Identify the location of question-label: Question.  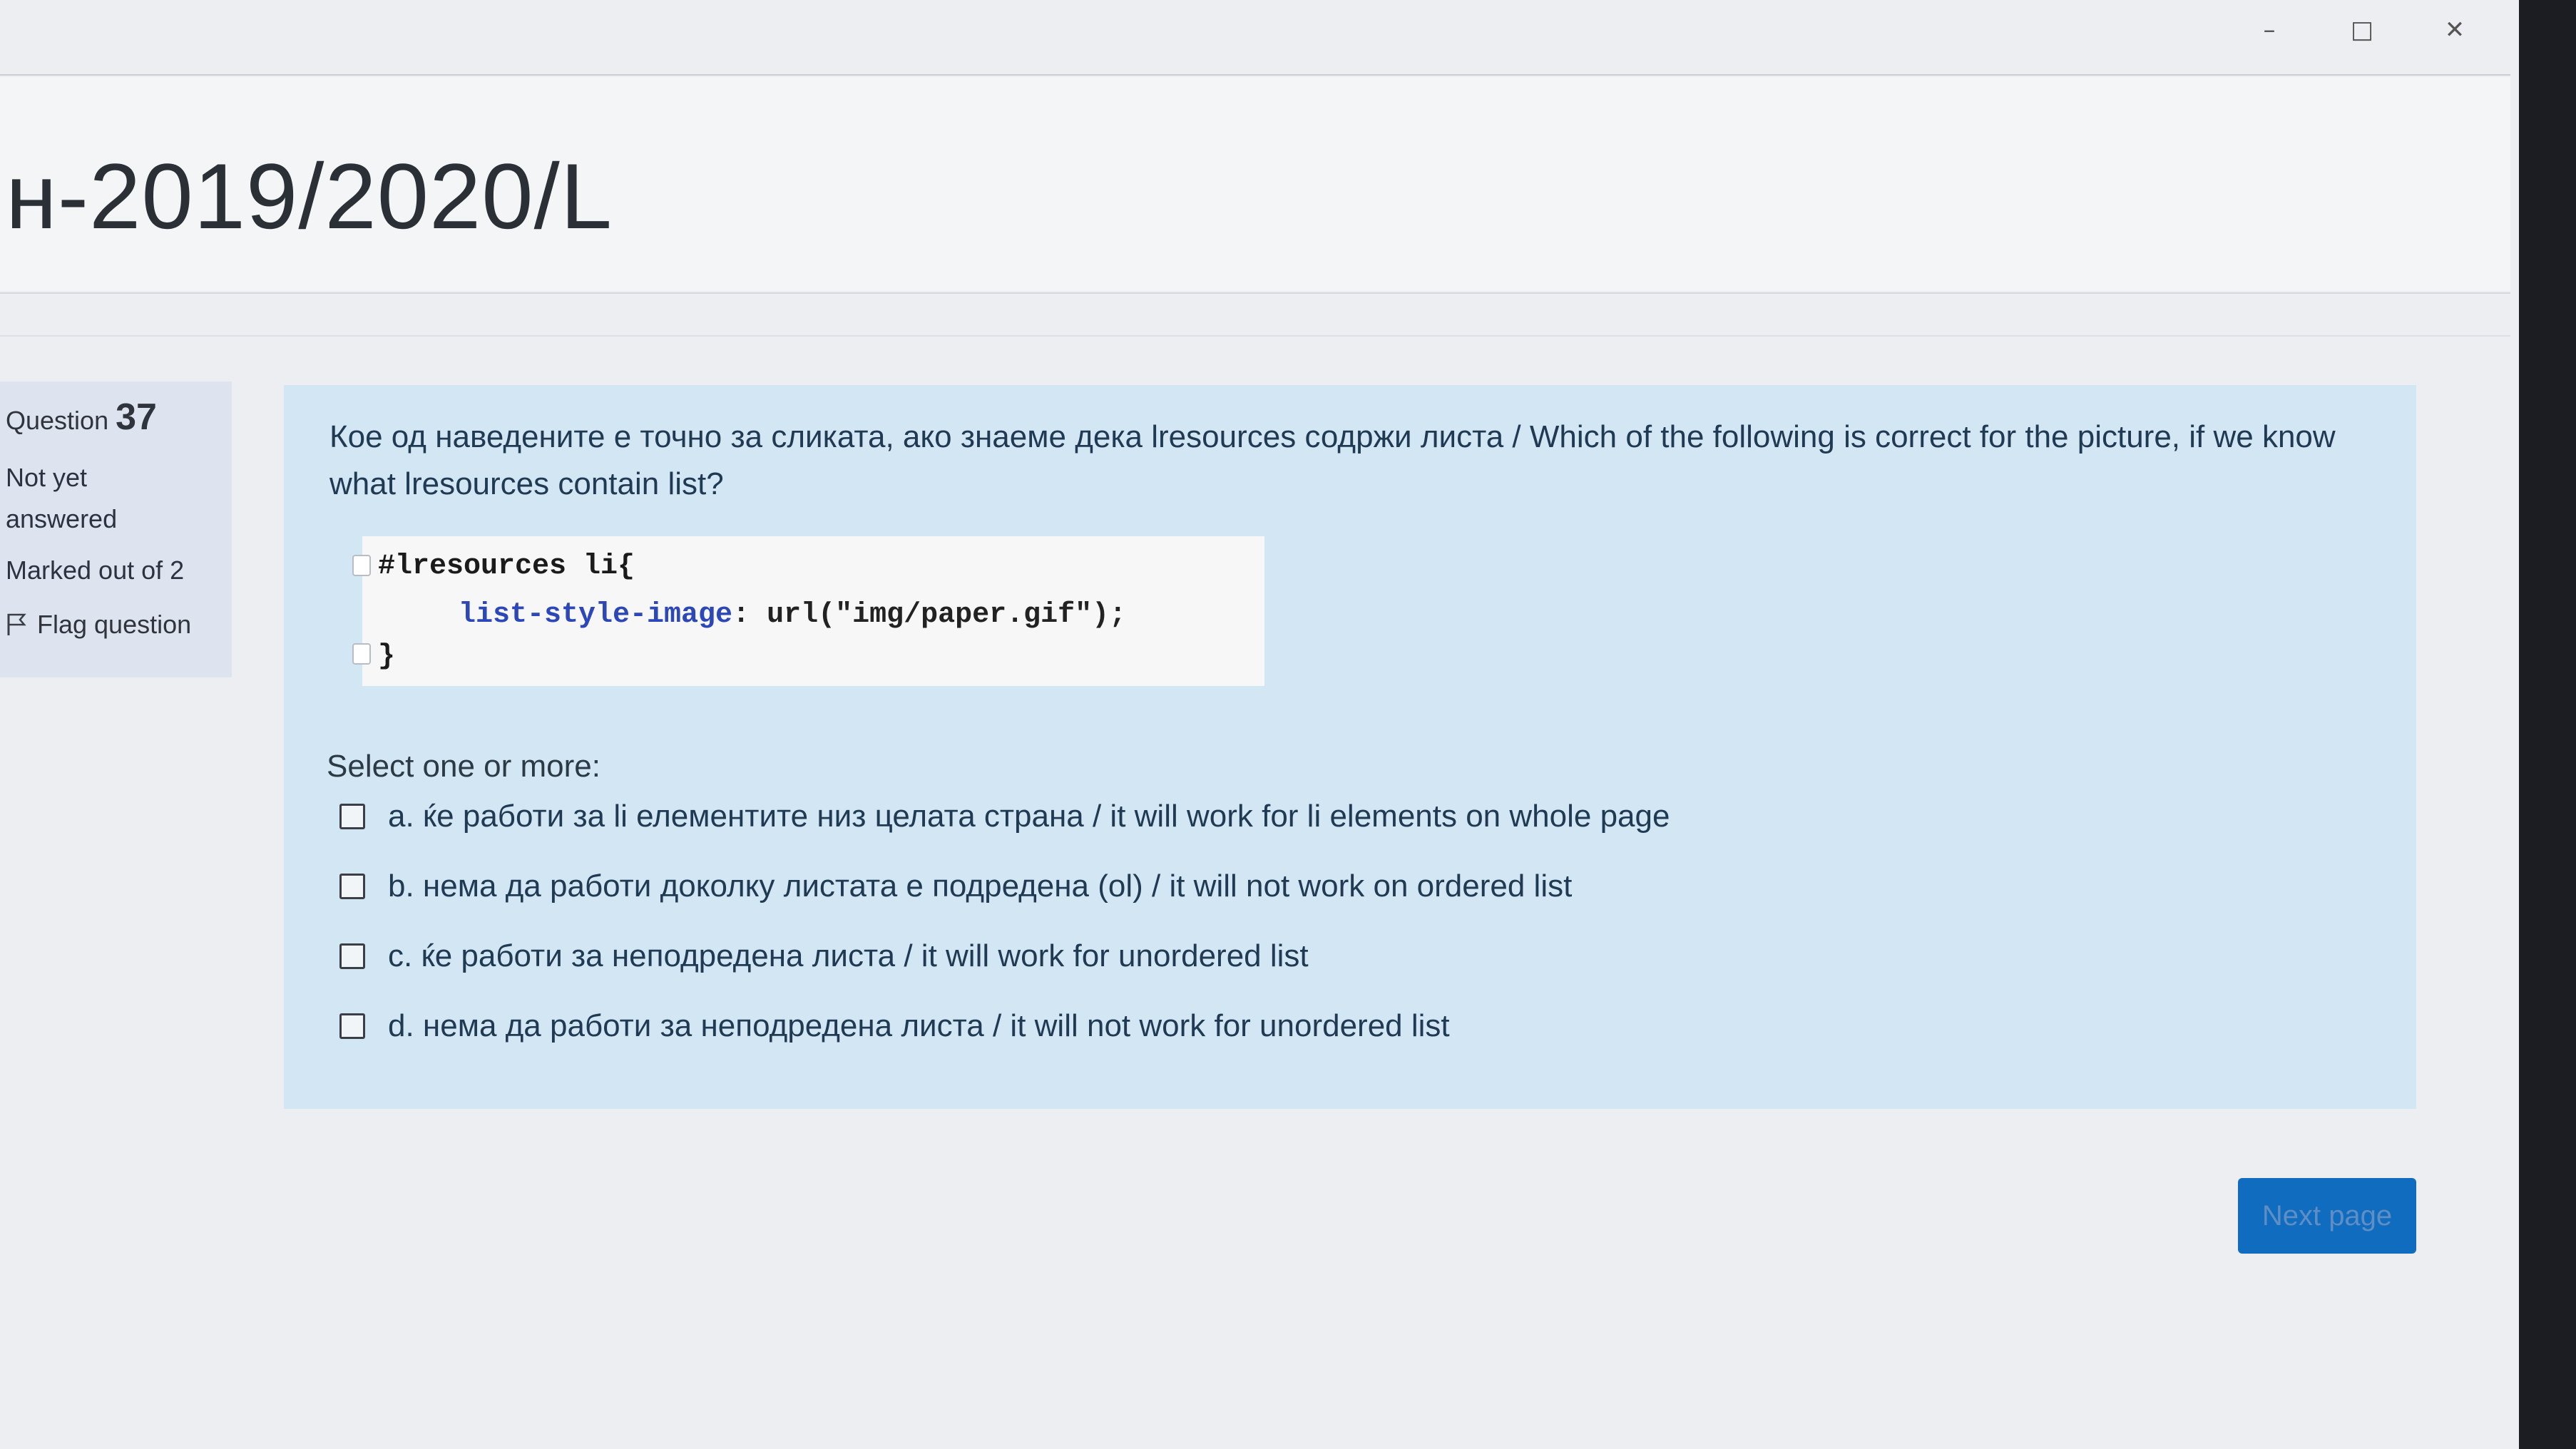
(58, 420).